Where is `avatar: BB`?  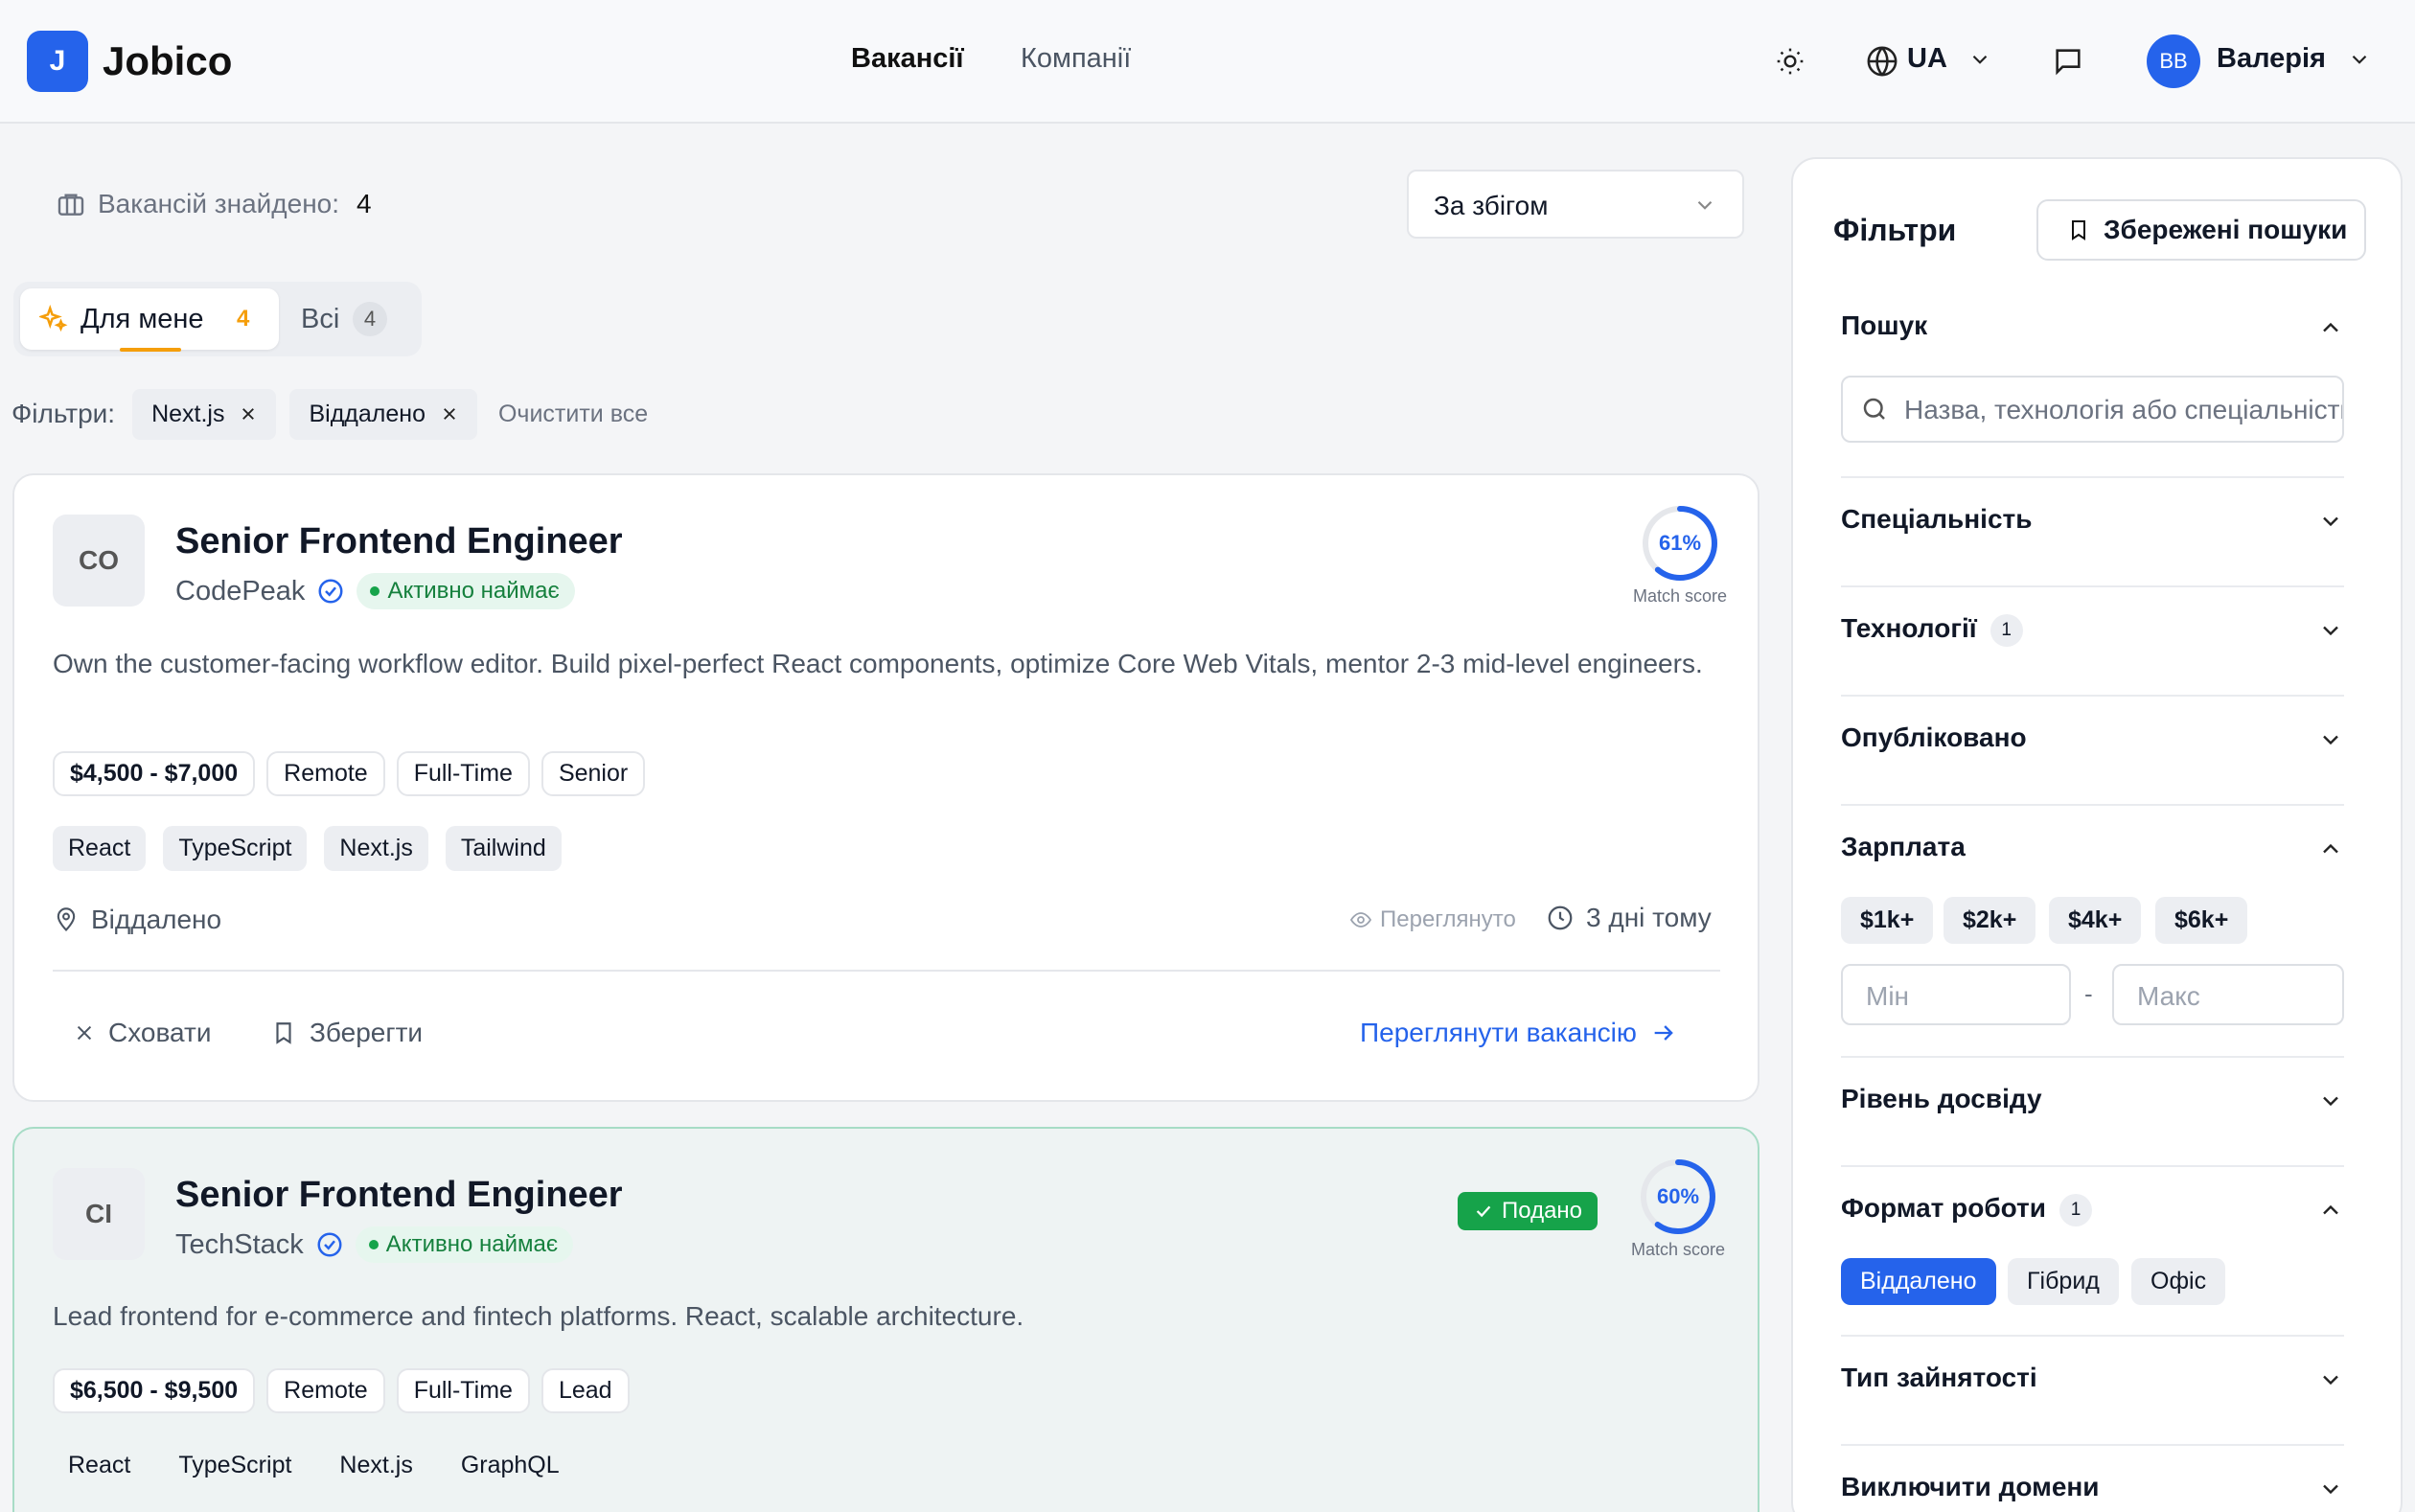
avatar: BB is located at coordinates (2173, 61).